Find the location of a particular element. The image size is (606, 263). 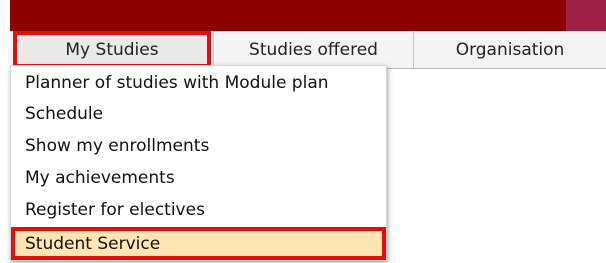

menu-item-student-service: Student Service is located at coordinates (198, 243).